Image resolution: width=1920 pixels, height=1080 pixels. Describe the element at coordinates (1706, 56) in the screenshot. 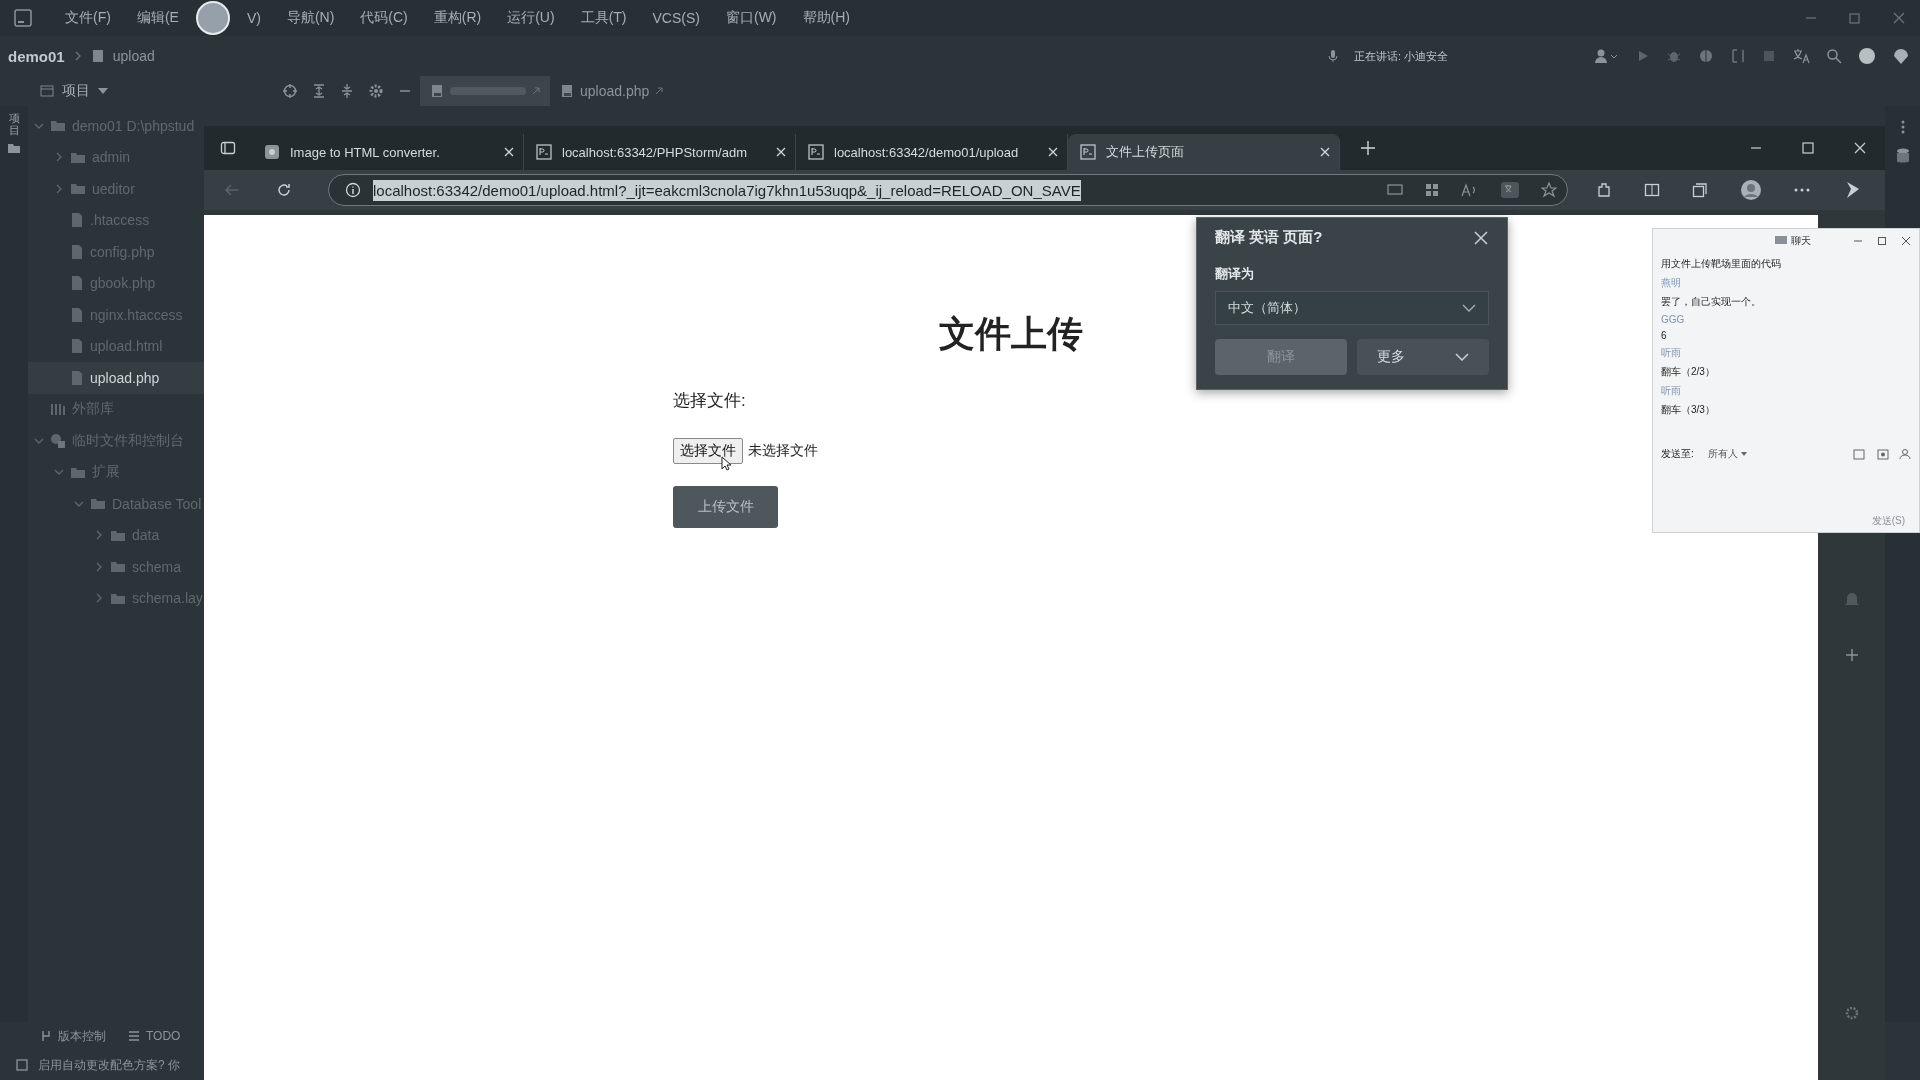

I see `coverage-icon` at that location.